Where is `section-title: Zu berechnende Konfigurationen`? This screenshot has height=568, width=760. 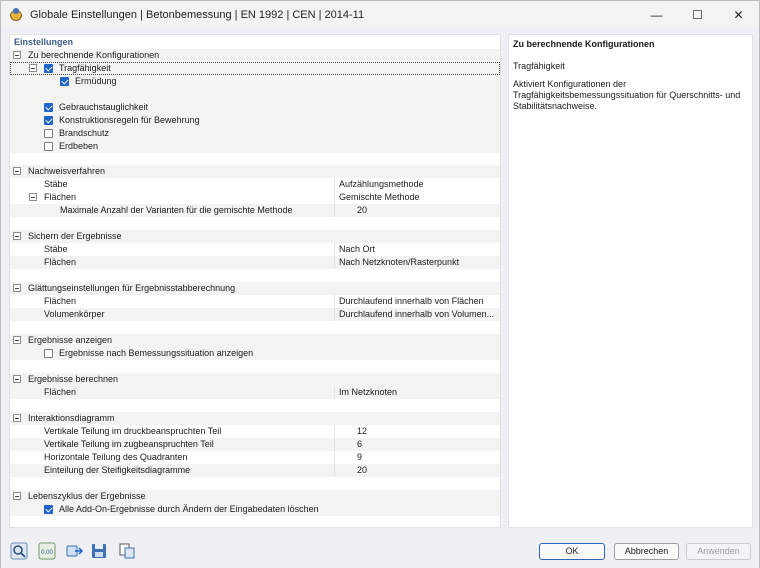 section-title: Zu berechnende Konfigurationen is located at coordinates (94, 55).